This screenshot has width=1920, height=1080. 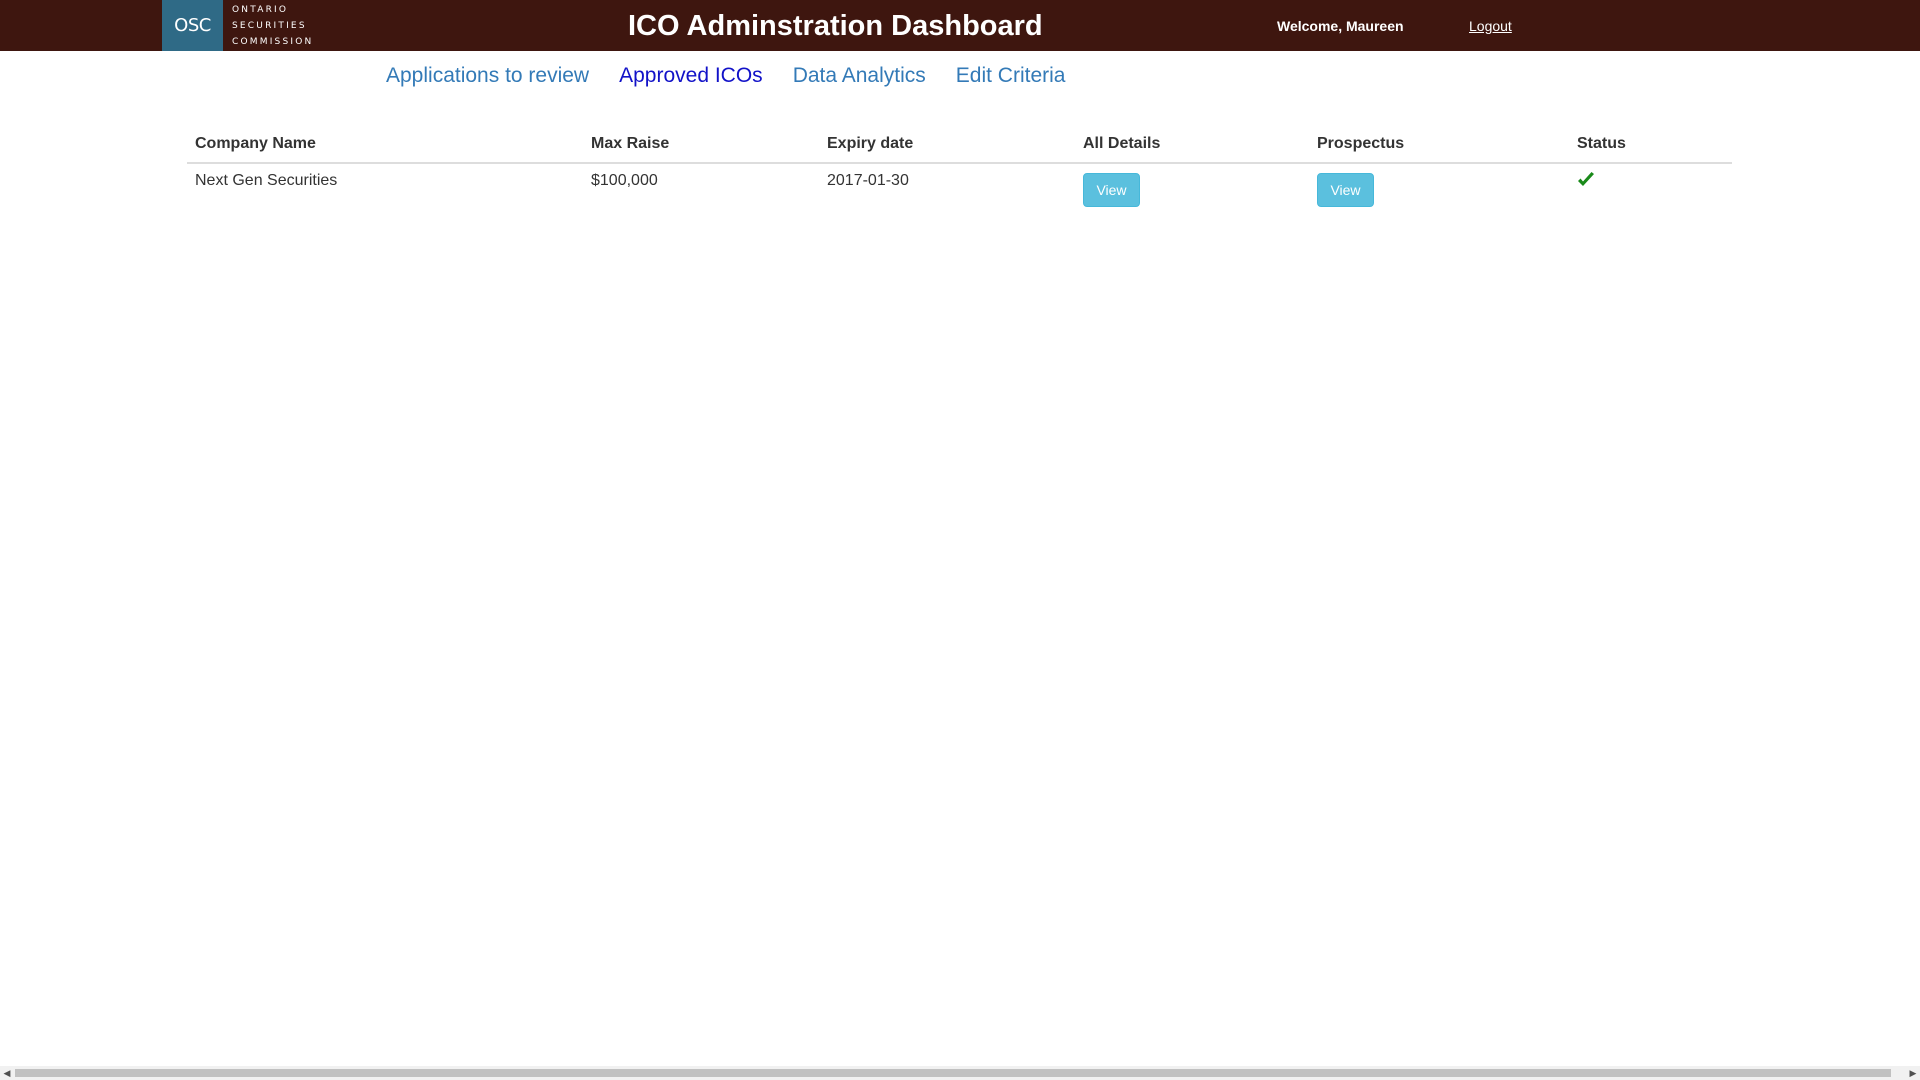 What do you see at coordinates (691, 76) in the screenshot?
I see `tab-approved-icos: Approved ICOs` at bounding box center [691, 76].